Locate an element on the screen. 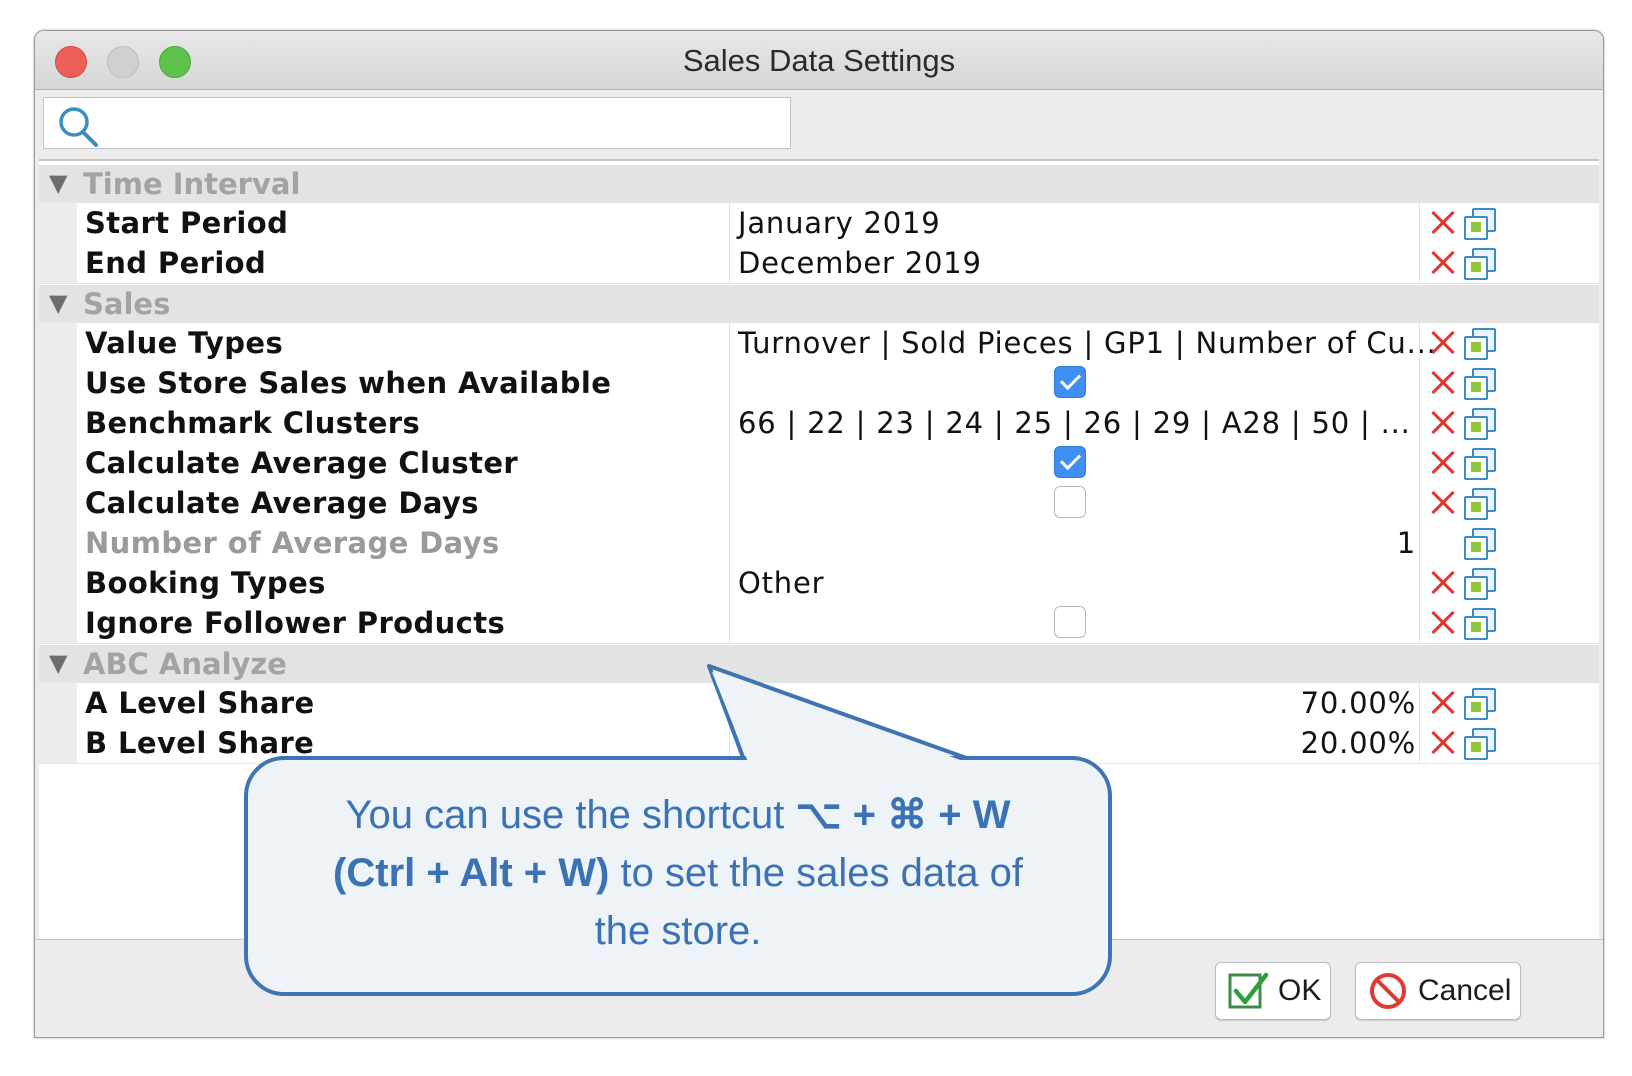  group-label: Time Interval is located at coordinates (192, 184).